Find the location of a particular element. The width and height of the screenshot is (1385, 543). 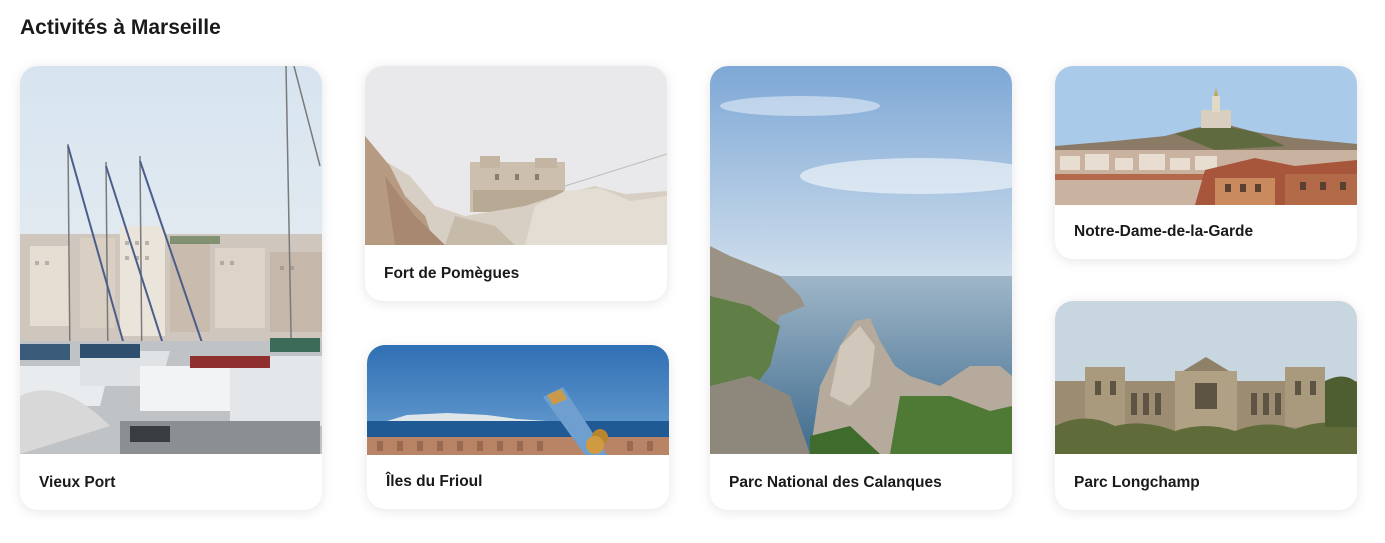

page-title: Activités à Marseille is located at coordinates (120, 27).